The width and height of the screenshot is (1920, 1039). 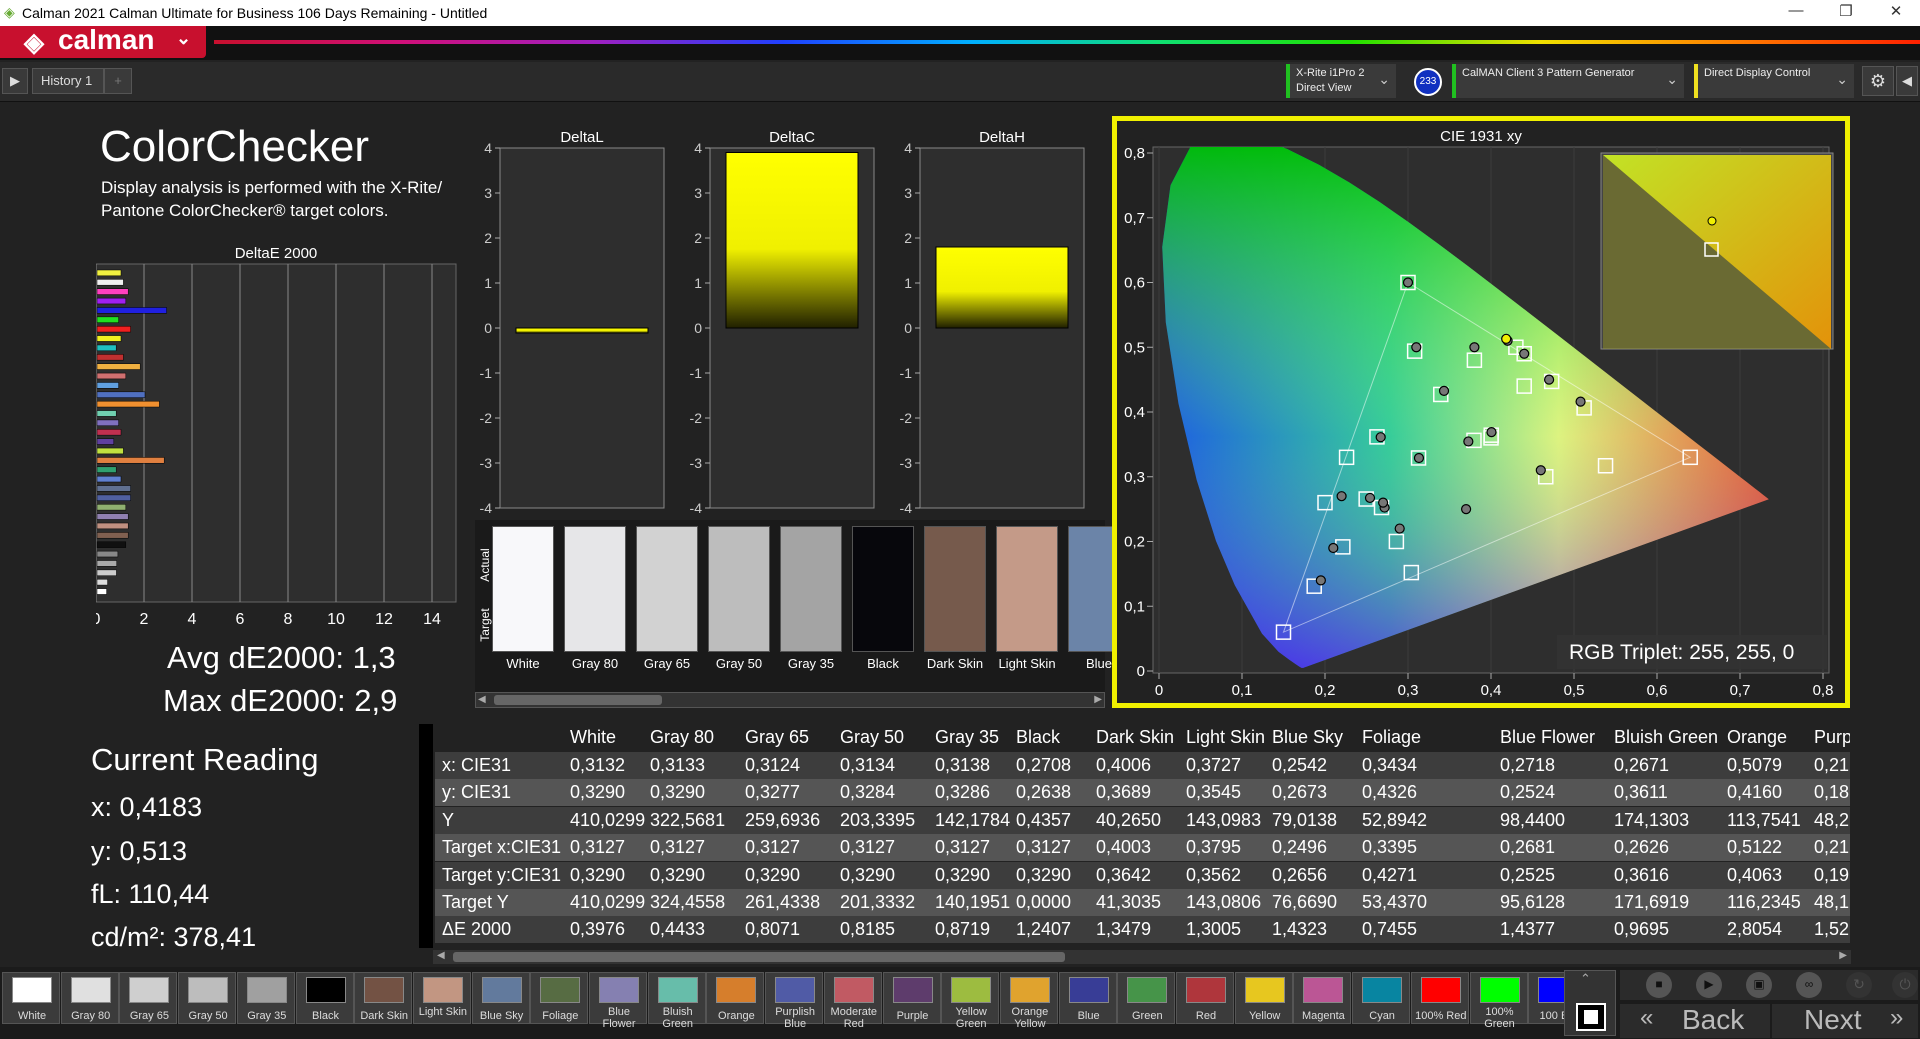 What do you see at coordinates (698, 193) in the screenshot?
I see `delta-ytick: 3` at bounding box center [698, 193].